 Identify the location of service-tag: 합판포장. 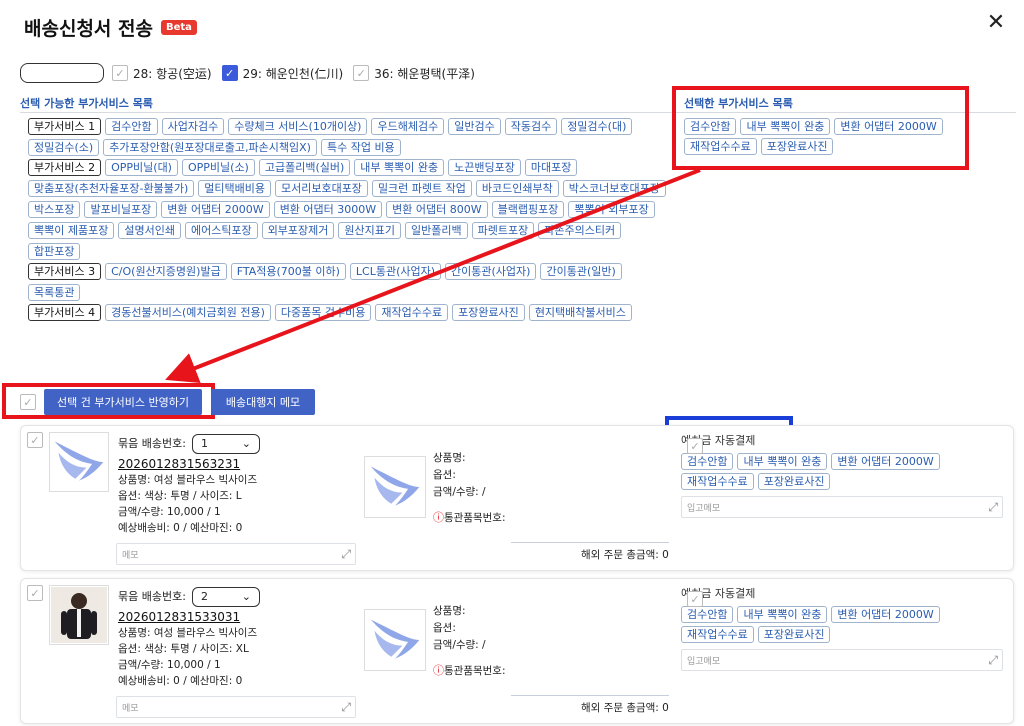
(54, 251).